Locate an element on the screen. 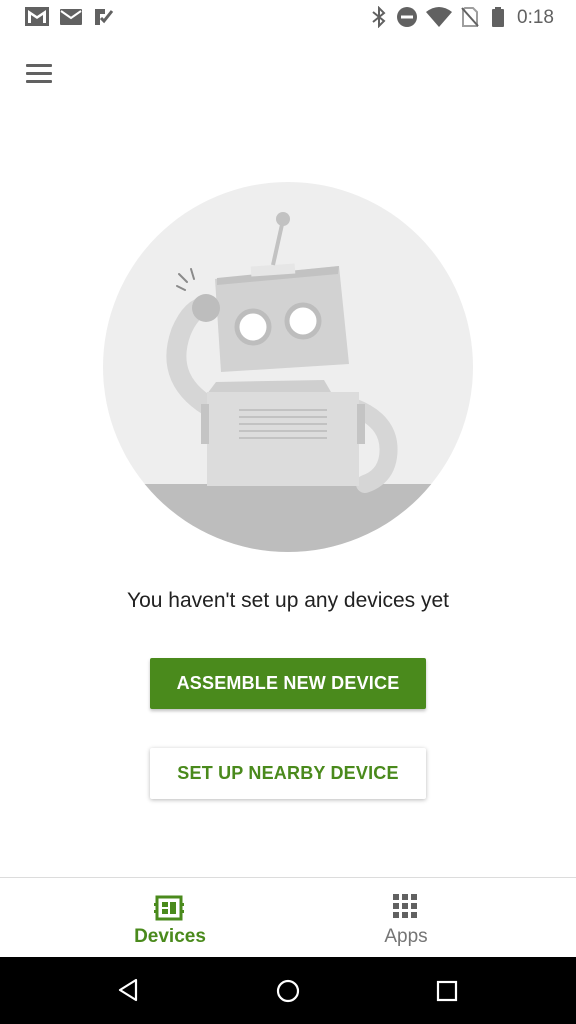 Image resolution: width=576 pixels, height=1024 pixels. do-not-disturb-icon is located at coordinates (407, 17).